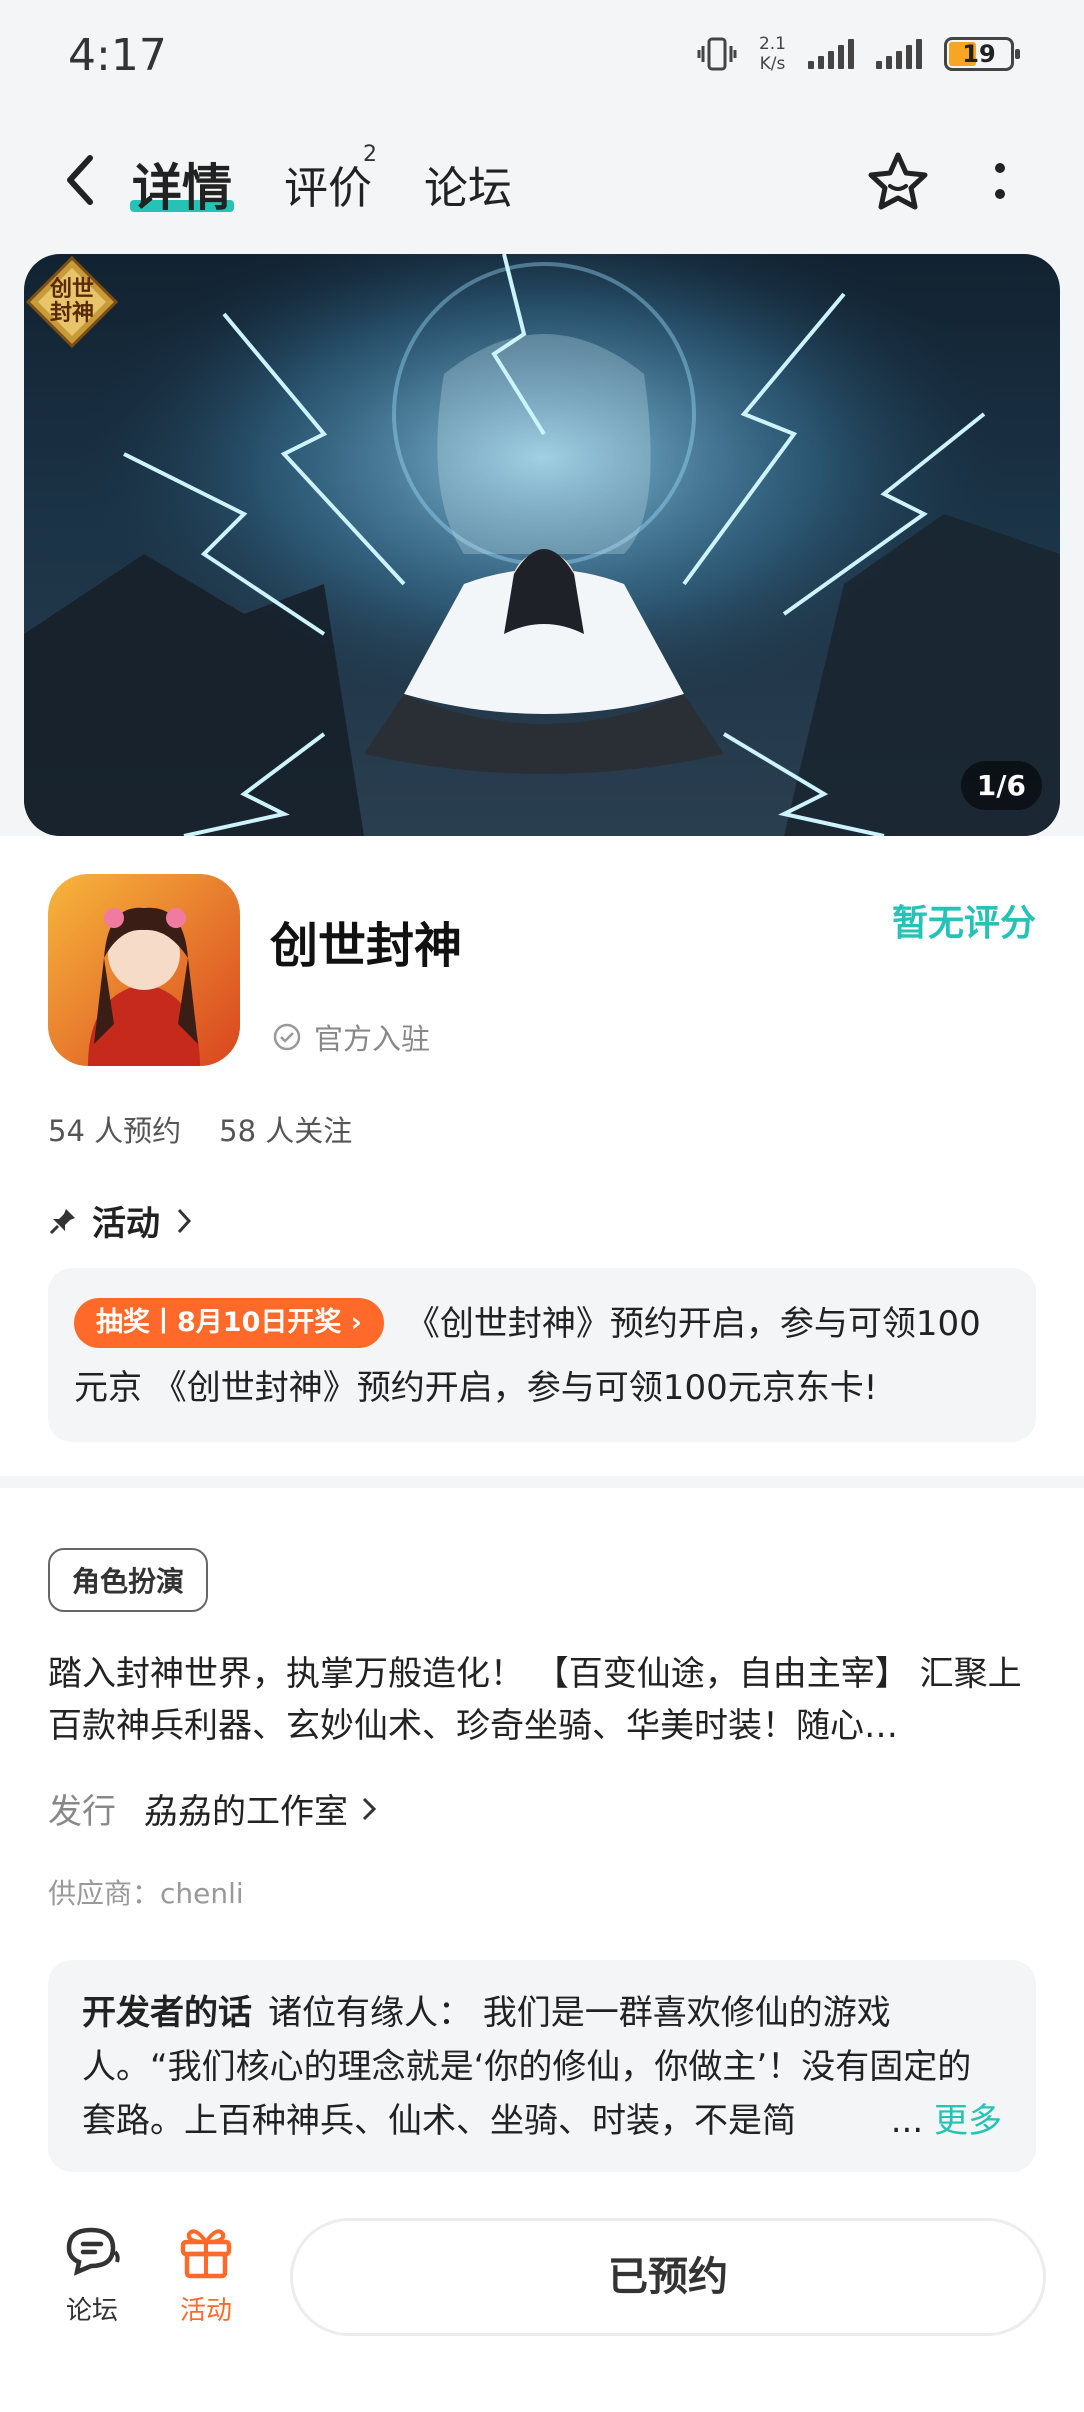 Image resolution: width=1084 pixels, height=2412 pixels. Describe the element at coordinates (328, 184) in the screenshot. I see `tab-reviews: 评价` at that location.